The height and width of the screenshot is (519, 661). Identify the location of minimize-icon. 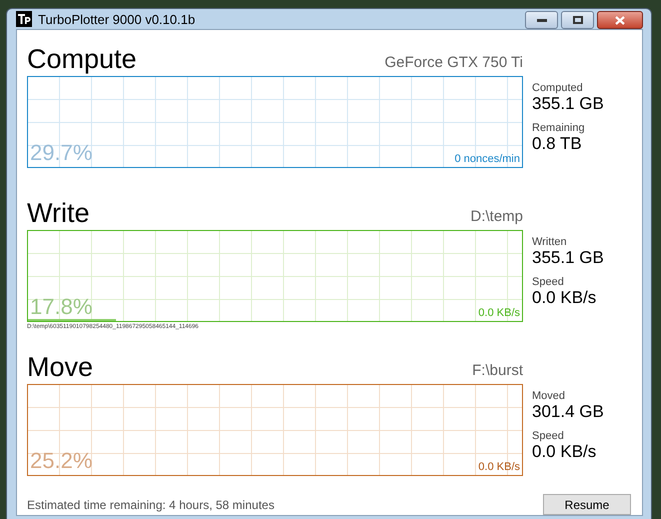
(541, 20).